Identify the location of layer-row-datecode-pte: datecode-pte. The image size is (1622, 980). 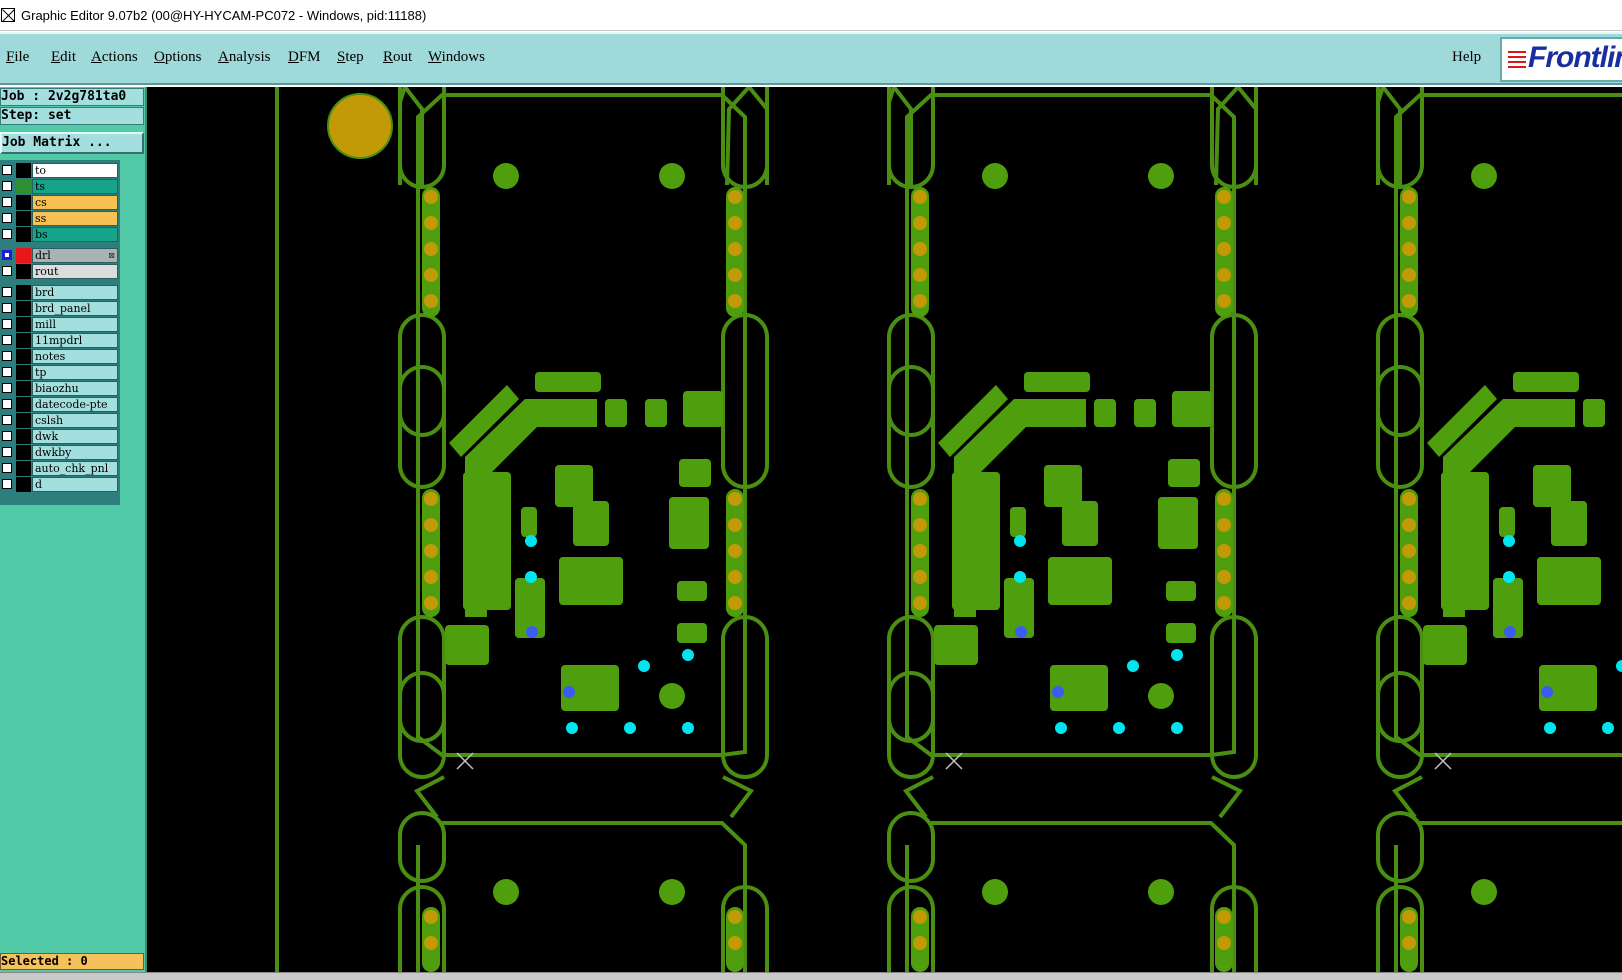
(59, 404).